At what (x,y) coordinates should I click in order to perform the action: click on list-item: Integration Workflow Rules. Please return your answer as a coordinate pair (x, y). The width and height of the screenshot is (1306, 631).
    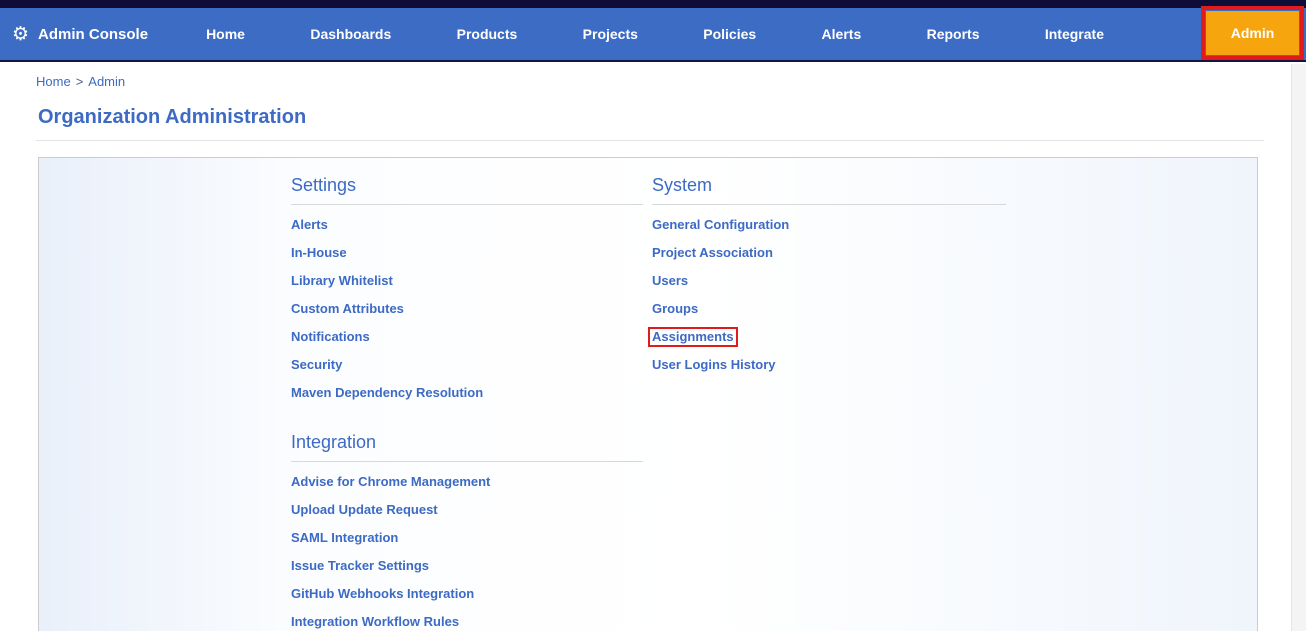
    Looking at the image, I should click on (467, 619).